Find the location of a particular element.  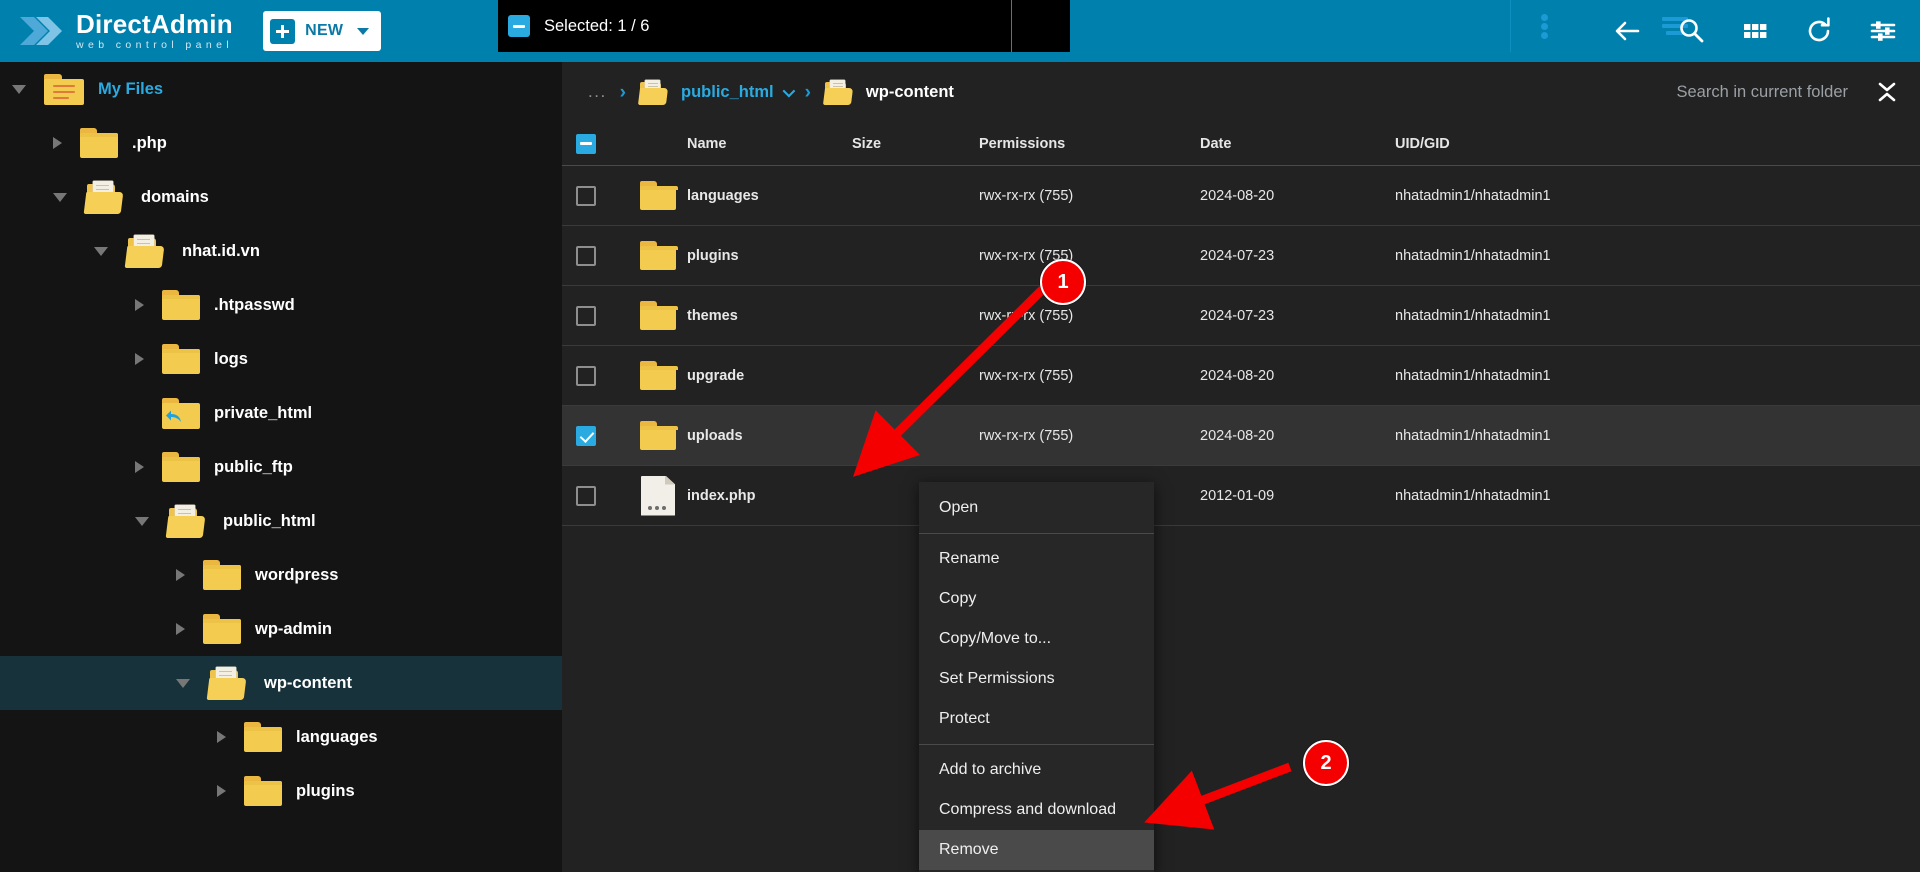

vertical-dots-icon is located at coordinates (1545, 26).